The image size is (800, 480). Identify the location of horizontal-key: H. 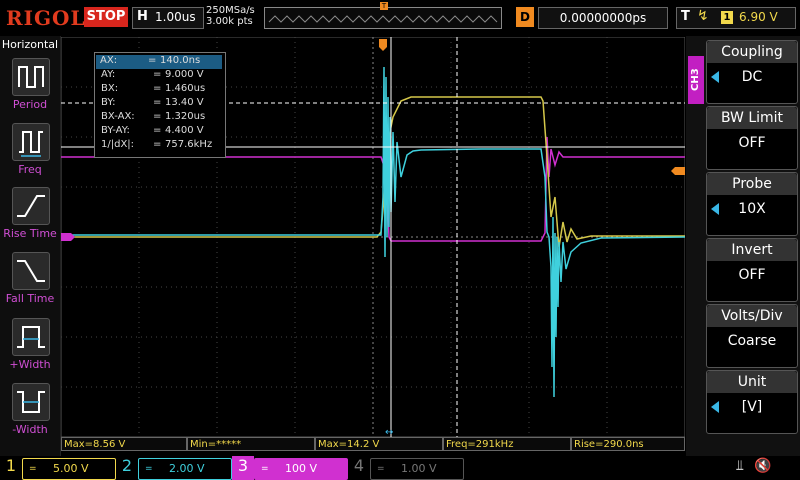
(142, 16).